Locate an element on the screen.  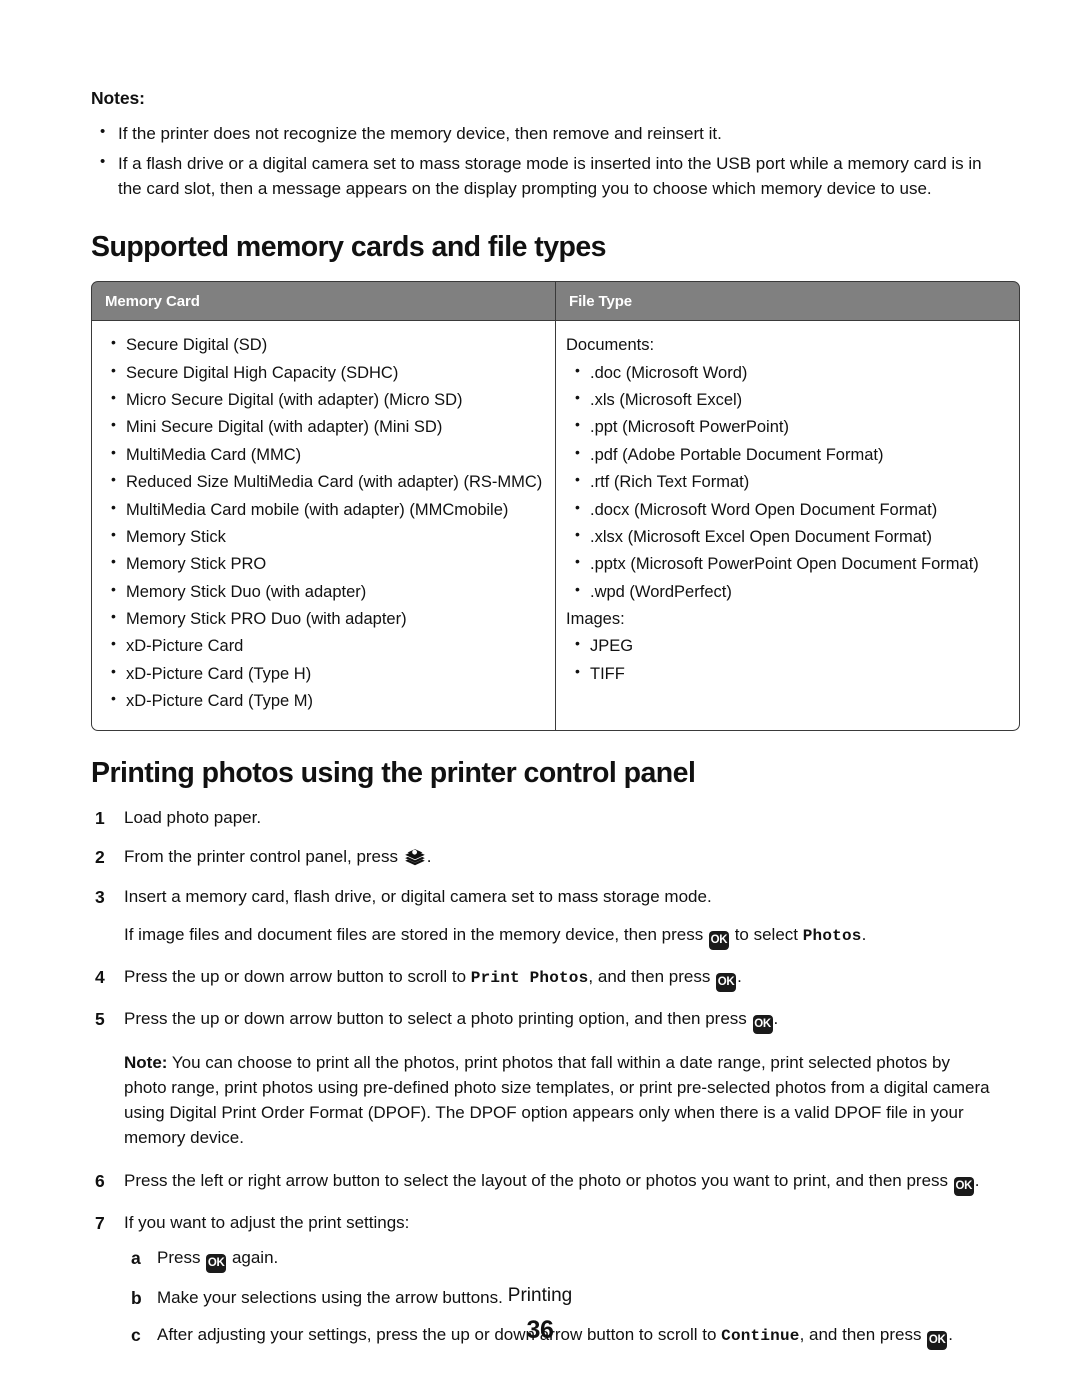
list-item: MultiMedia Card (MMC) is located at coordinates (323, 455).